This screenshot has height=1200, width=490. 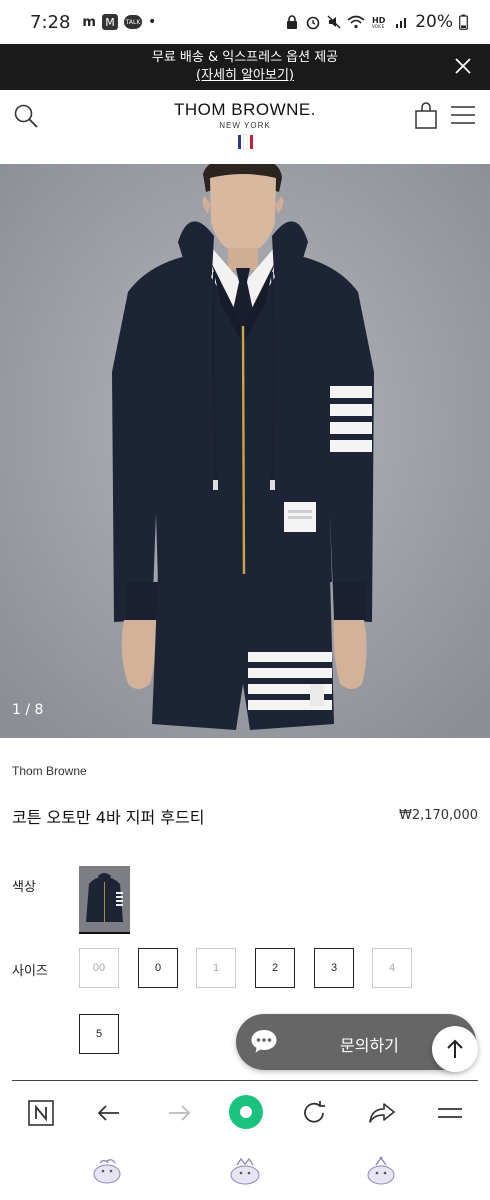 What do you see at coordinates (245, 127) in the screenshot?
I see `site-header: THOM BROWNE. NEW YORK` at bounding box center [245, 127].